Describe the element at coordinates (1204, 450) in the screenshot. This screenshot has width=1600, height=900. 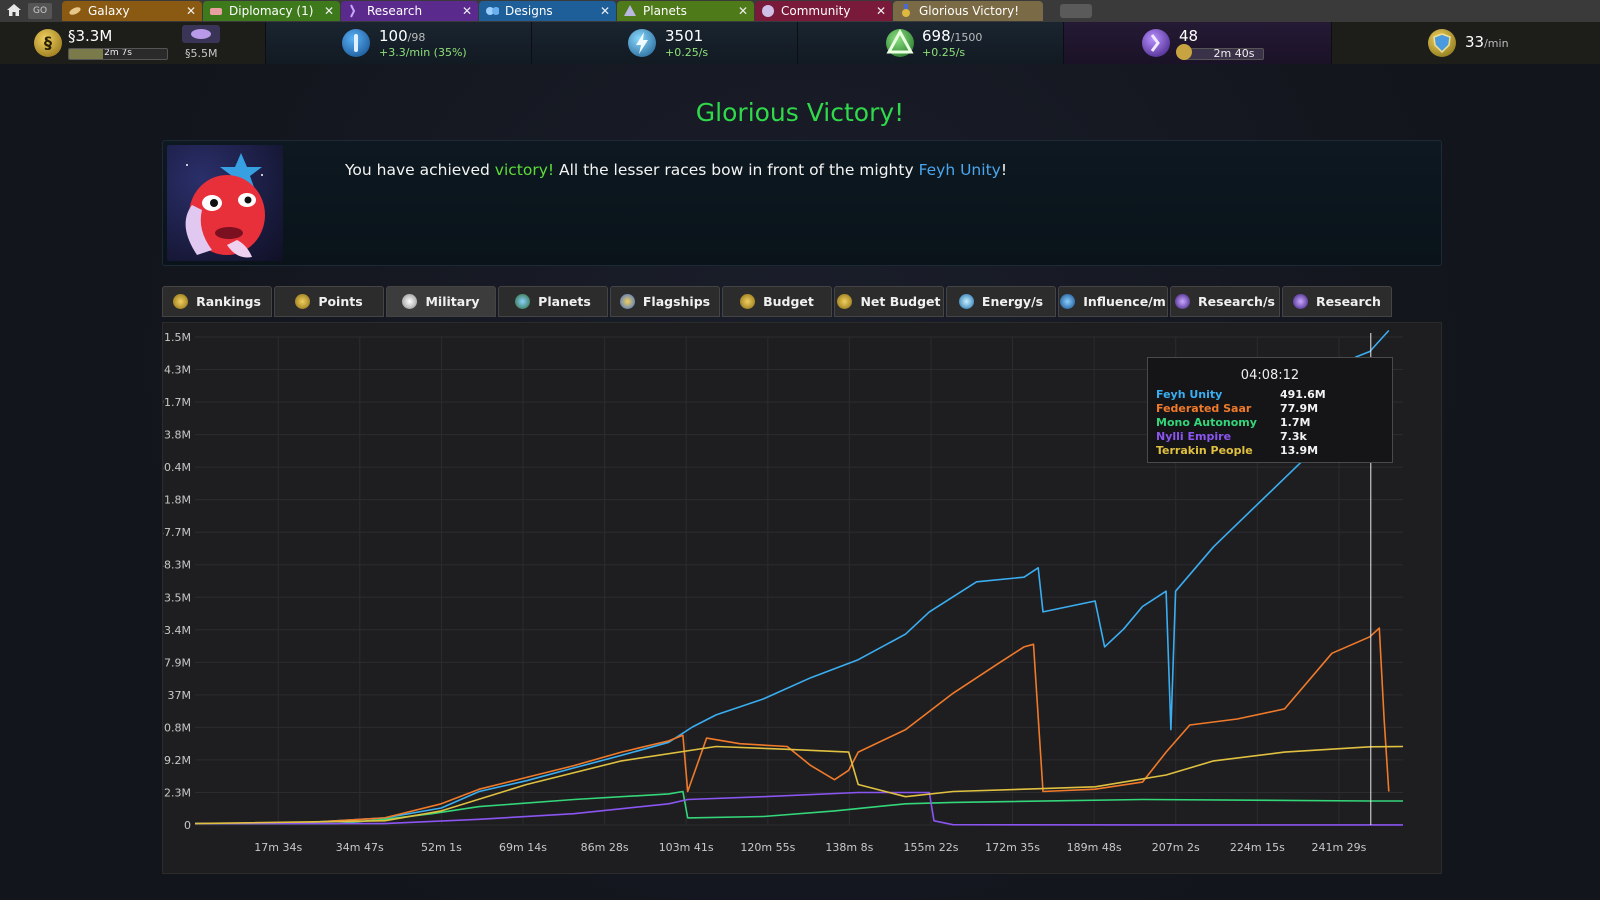
I see `tooltip-race-name: Terrakin People` at that location.